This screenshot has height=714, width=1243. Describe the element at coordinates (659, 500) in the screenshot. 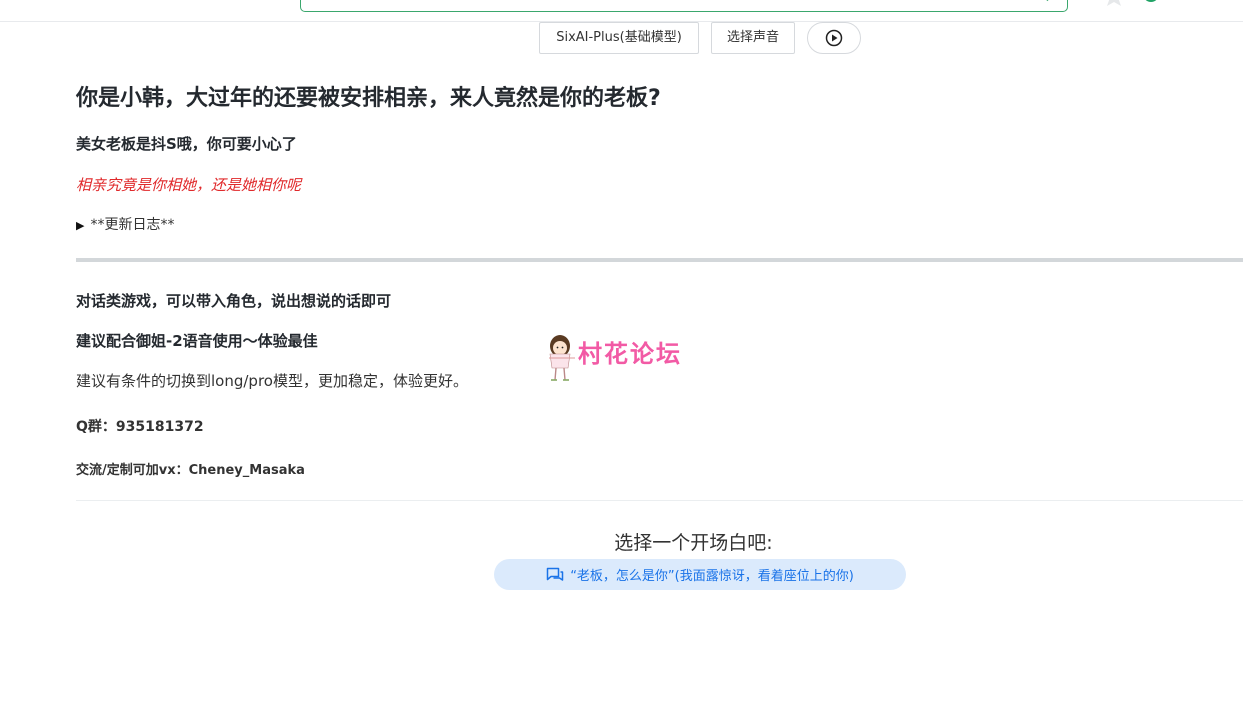

I see `openers-divider` at that location.